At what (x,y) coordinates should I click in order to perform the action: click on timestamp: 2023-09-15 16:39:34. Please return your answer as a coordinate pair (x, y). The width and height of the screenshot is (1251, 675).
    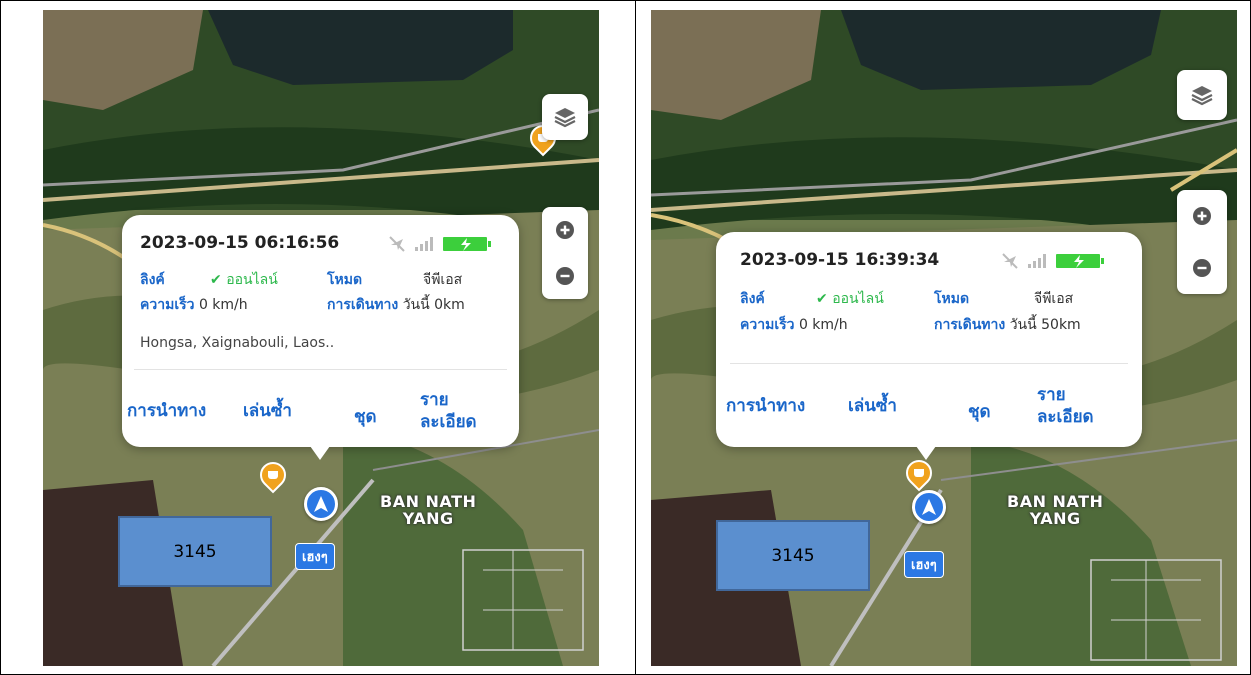
    Looking at the image, I should click on (840, 260).